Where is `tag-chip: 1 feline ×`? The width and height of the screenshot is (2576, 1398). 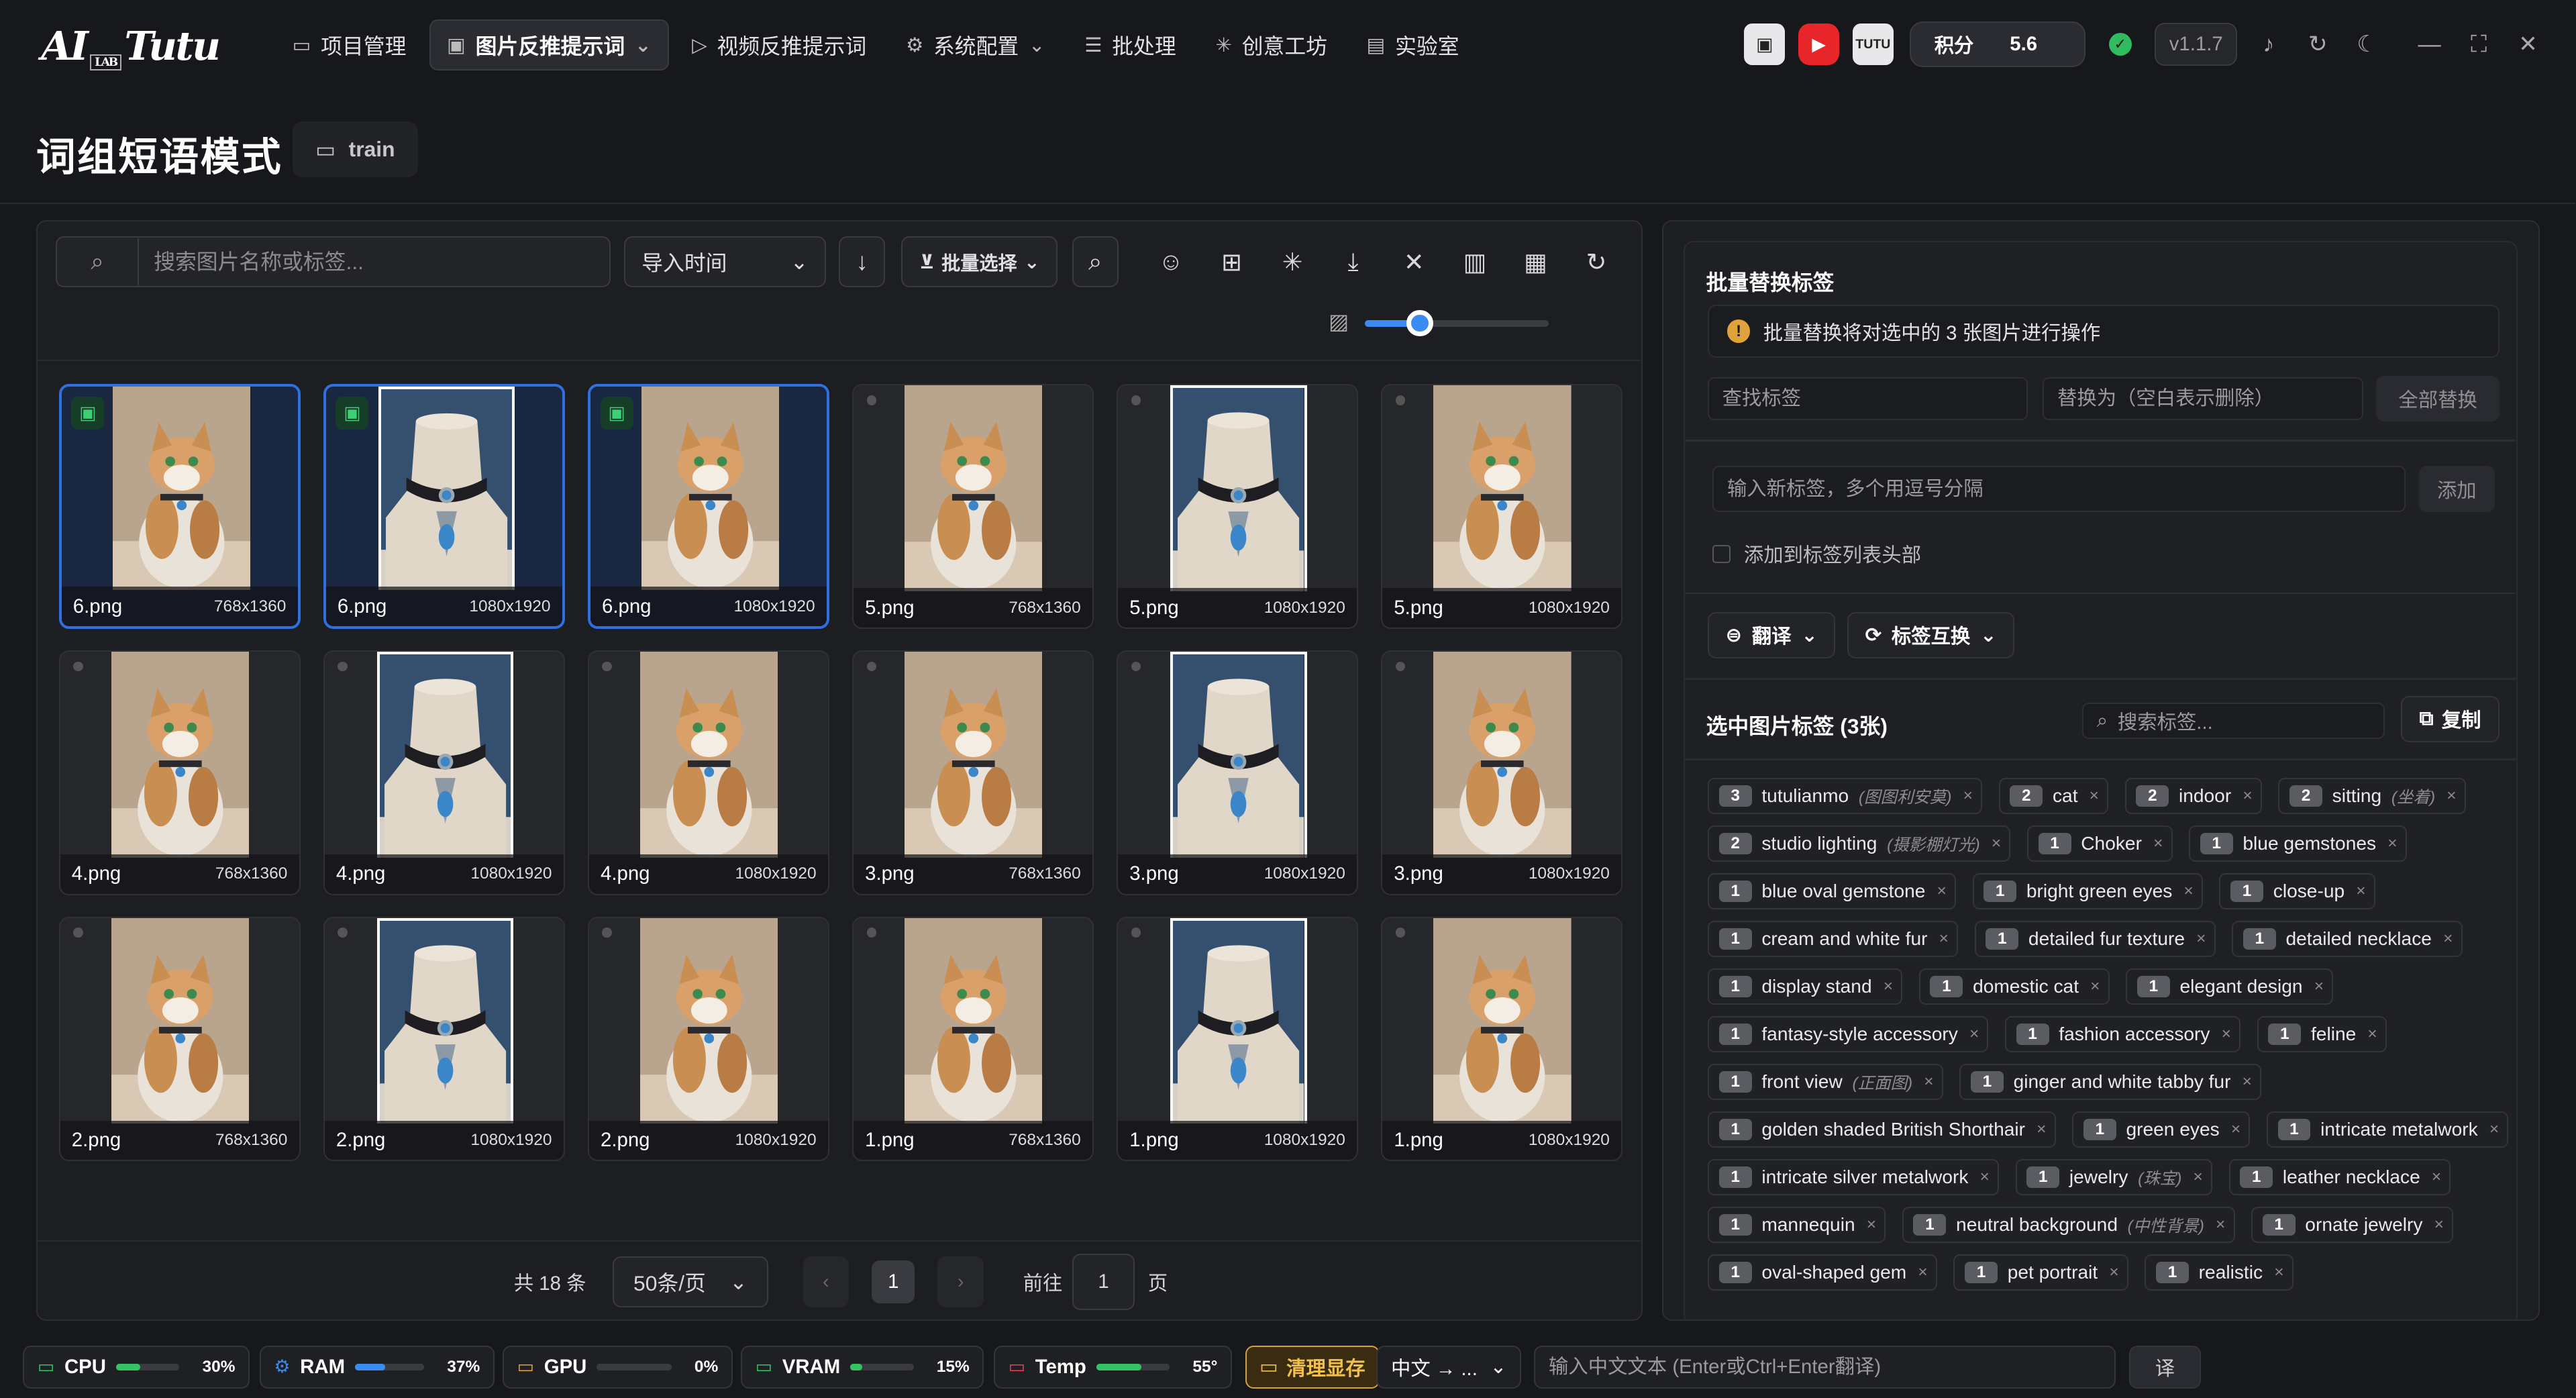
tag-chip: 1 feline × is located at coordinates (2322, 1035).